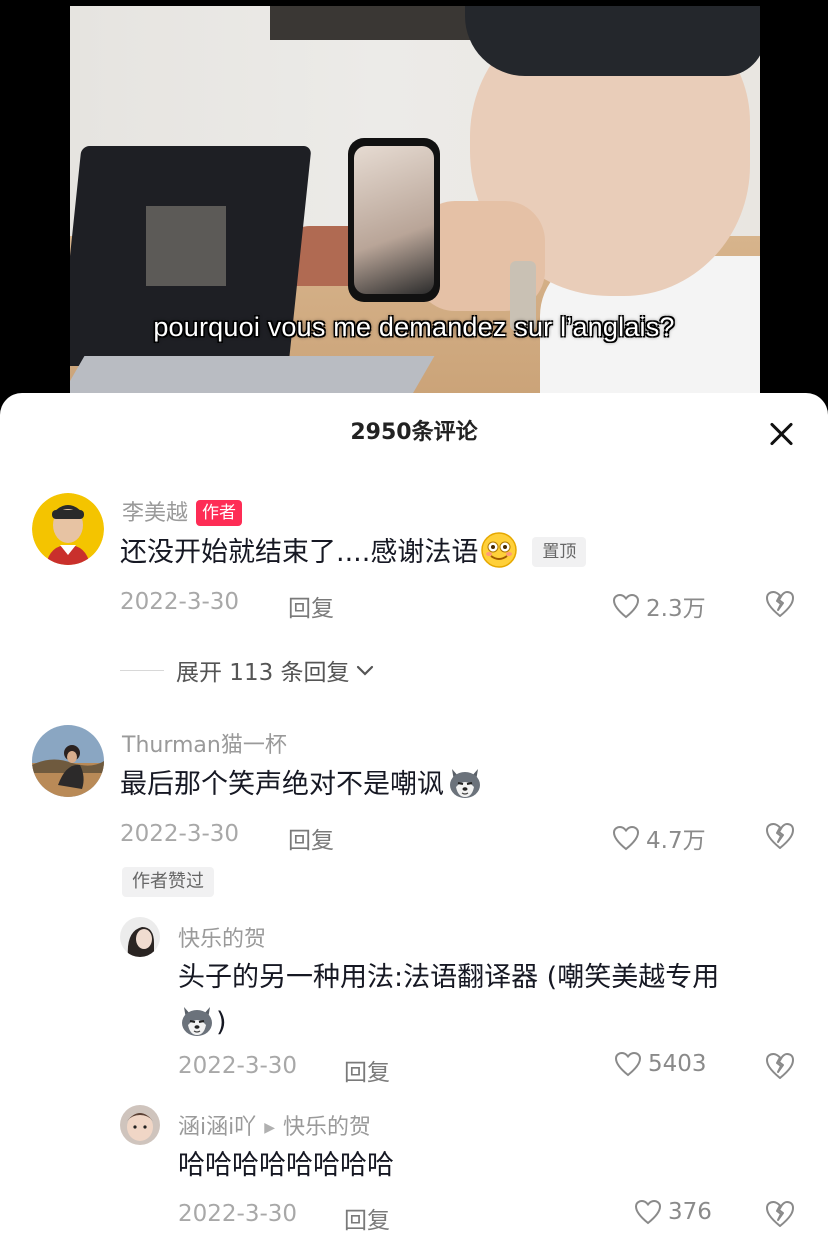 This screenshot has height=1244, width=828. What do you see at coordinates (394, 220) in the screenshot?
I see `video-phone-screen` at bounding box center [394, 220].